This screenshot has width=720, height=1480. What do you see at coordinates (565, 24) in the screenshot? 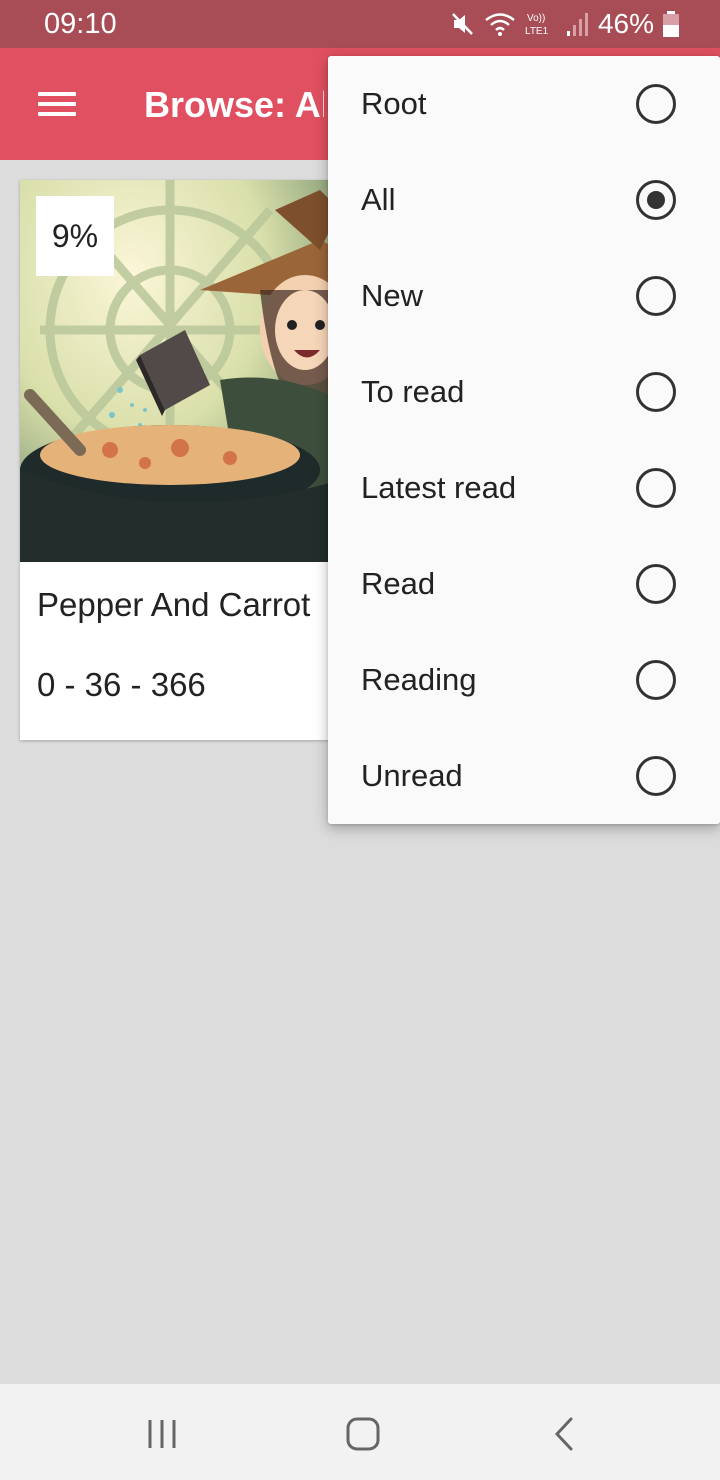
I see `status-icons: Vo)) LTE1 46%` at bounding box center [565, 24].